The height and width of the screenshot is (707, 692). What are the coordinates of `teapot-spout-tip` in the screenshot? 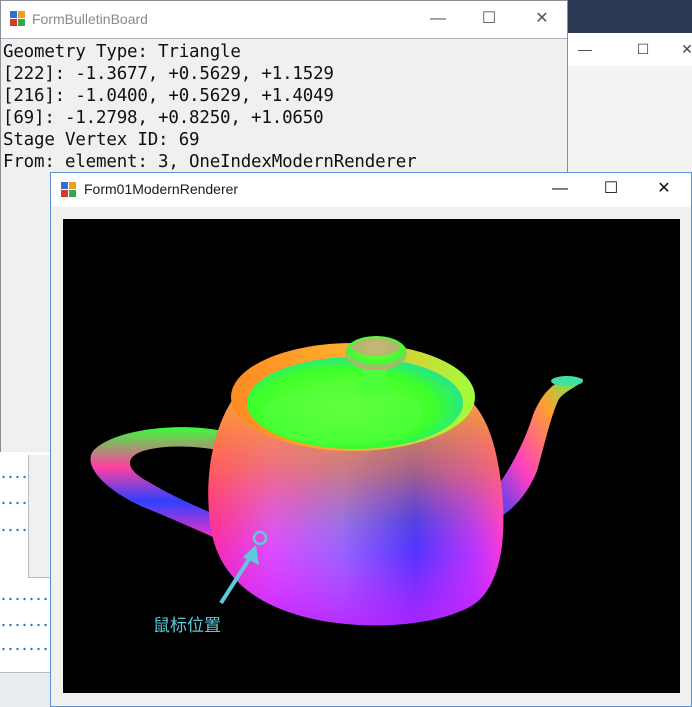 It's located at (567, 381).